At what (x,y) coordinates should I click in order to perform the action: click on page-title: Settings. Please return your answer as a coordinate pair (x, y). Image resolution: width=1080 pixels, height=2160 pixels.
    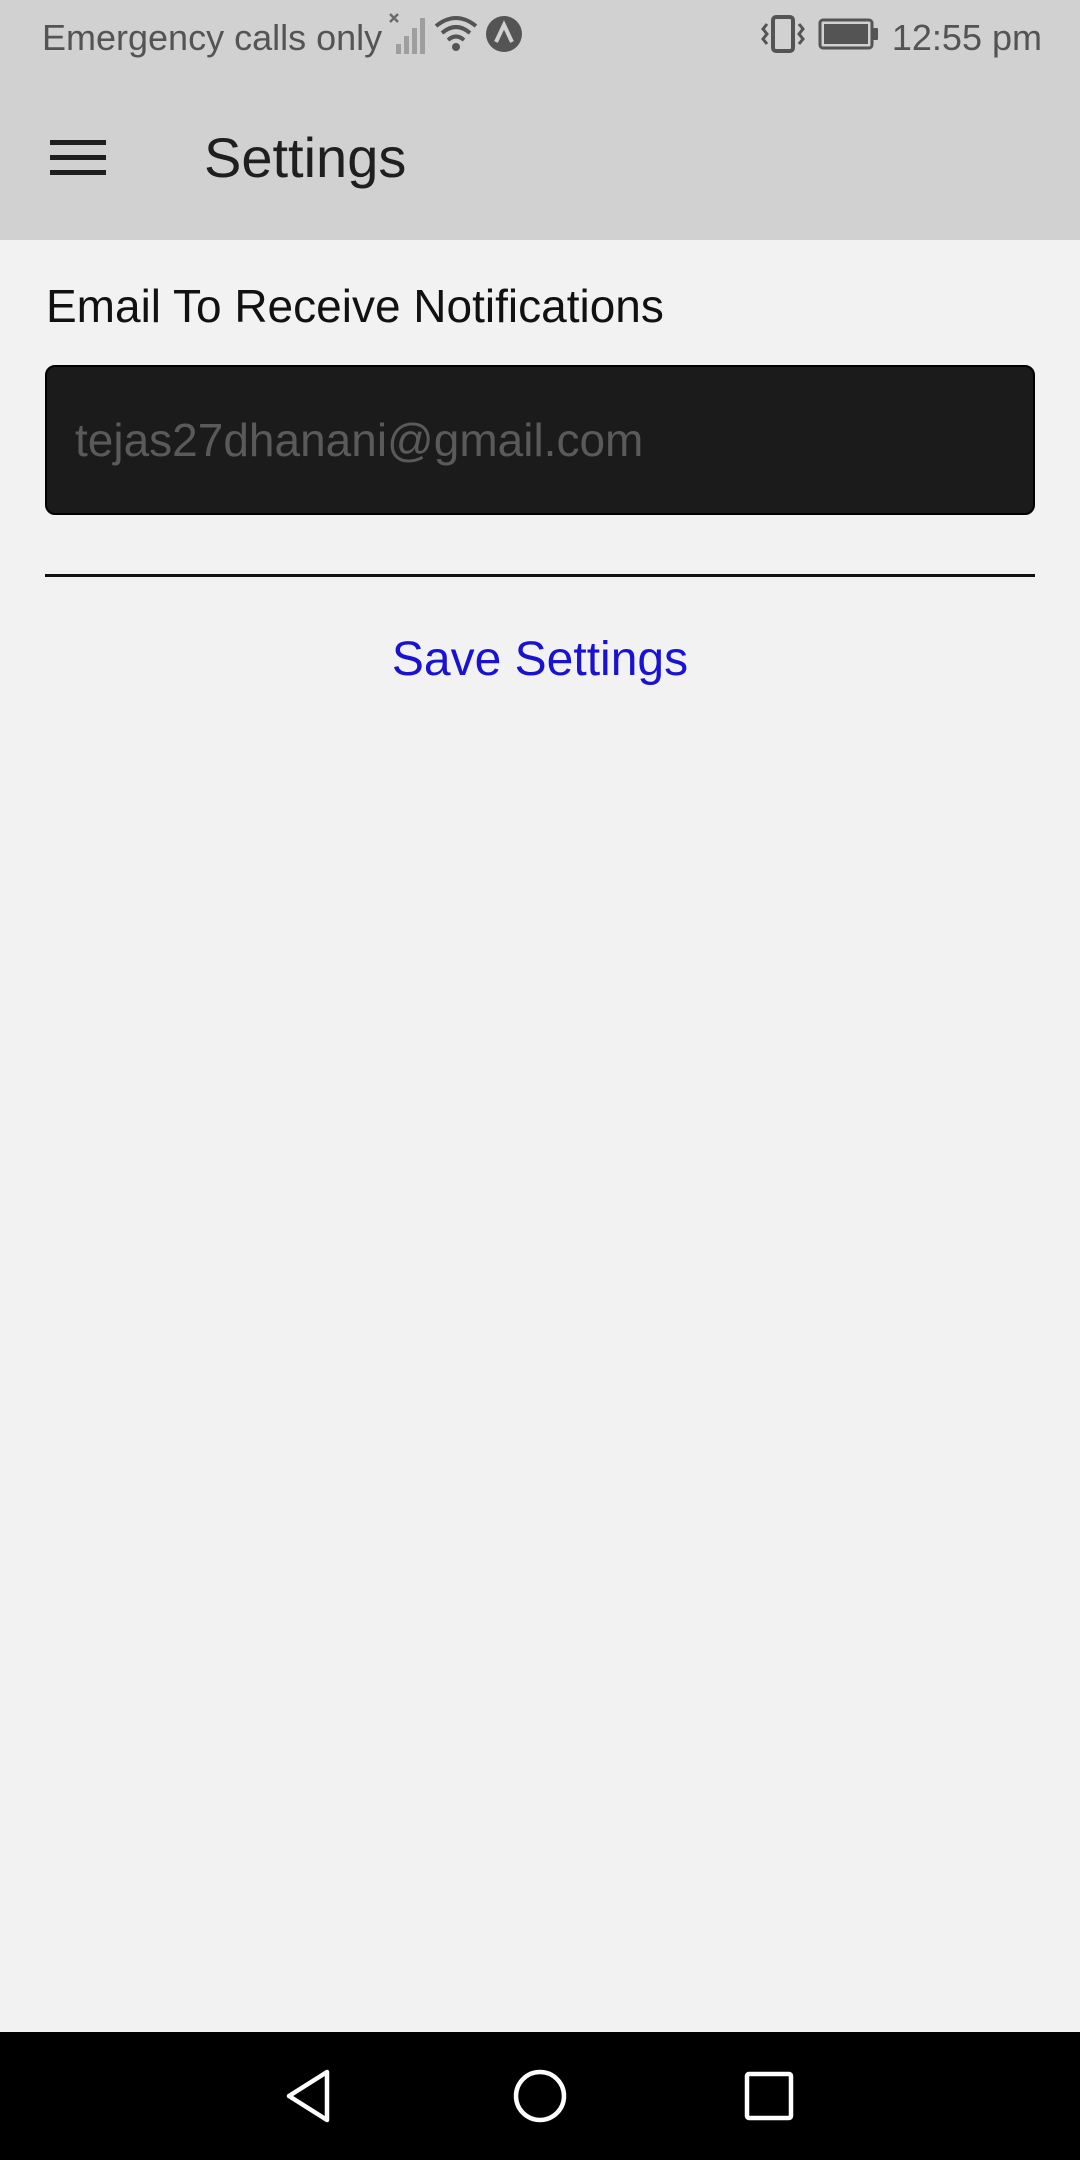
    Looking at the image, I should click on (305, 157).